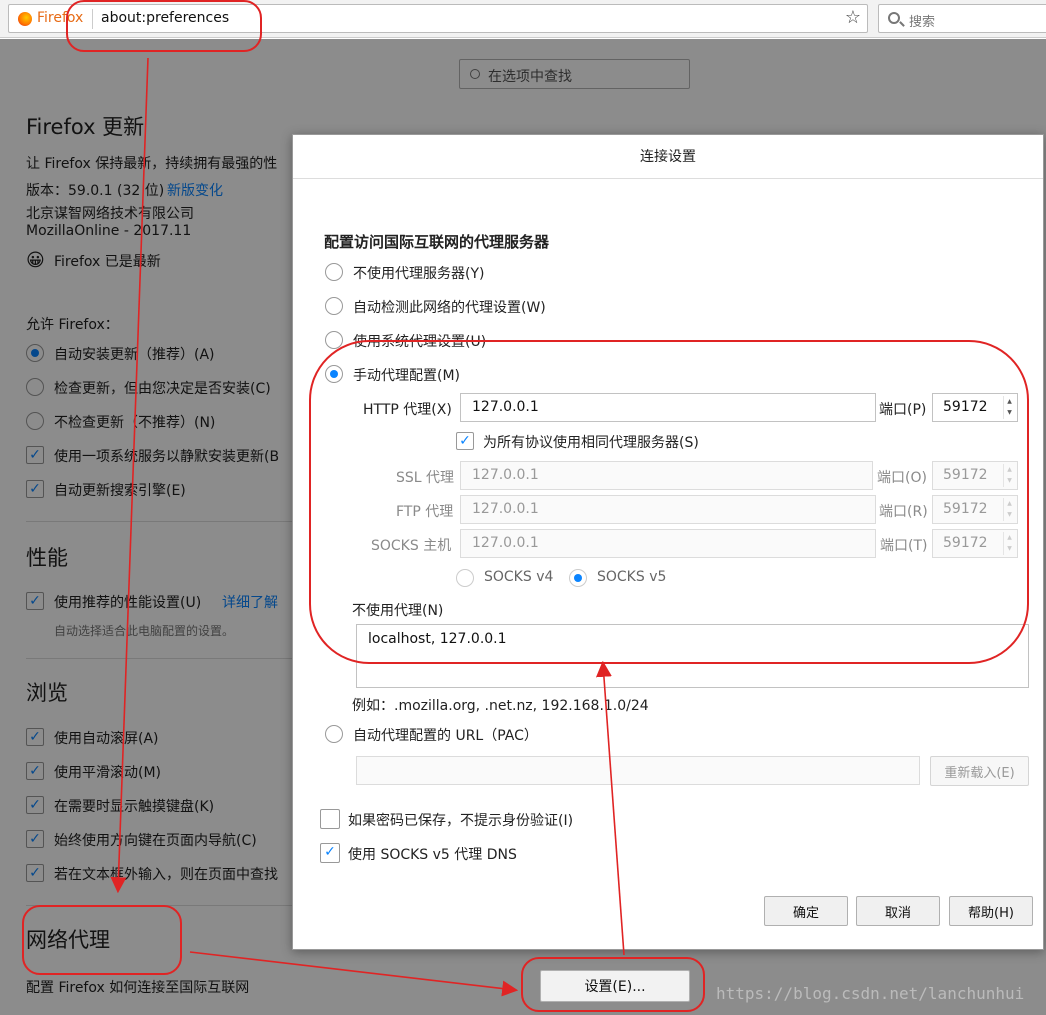 This screenshot has height=1015, width=1046. I want to click on socks-port-value: 59172, so click(965, 543).